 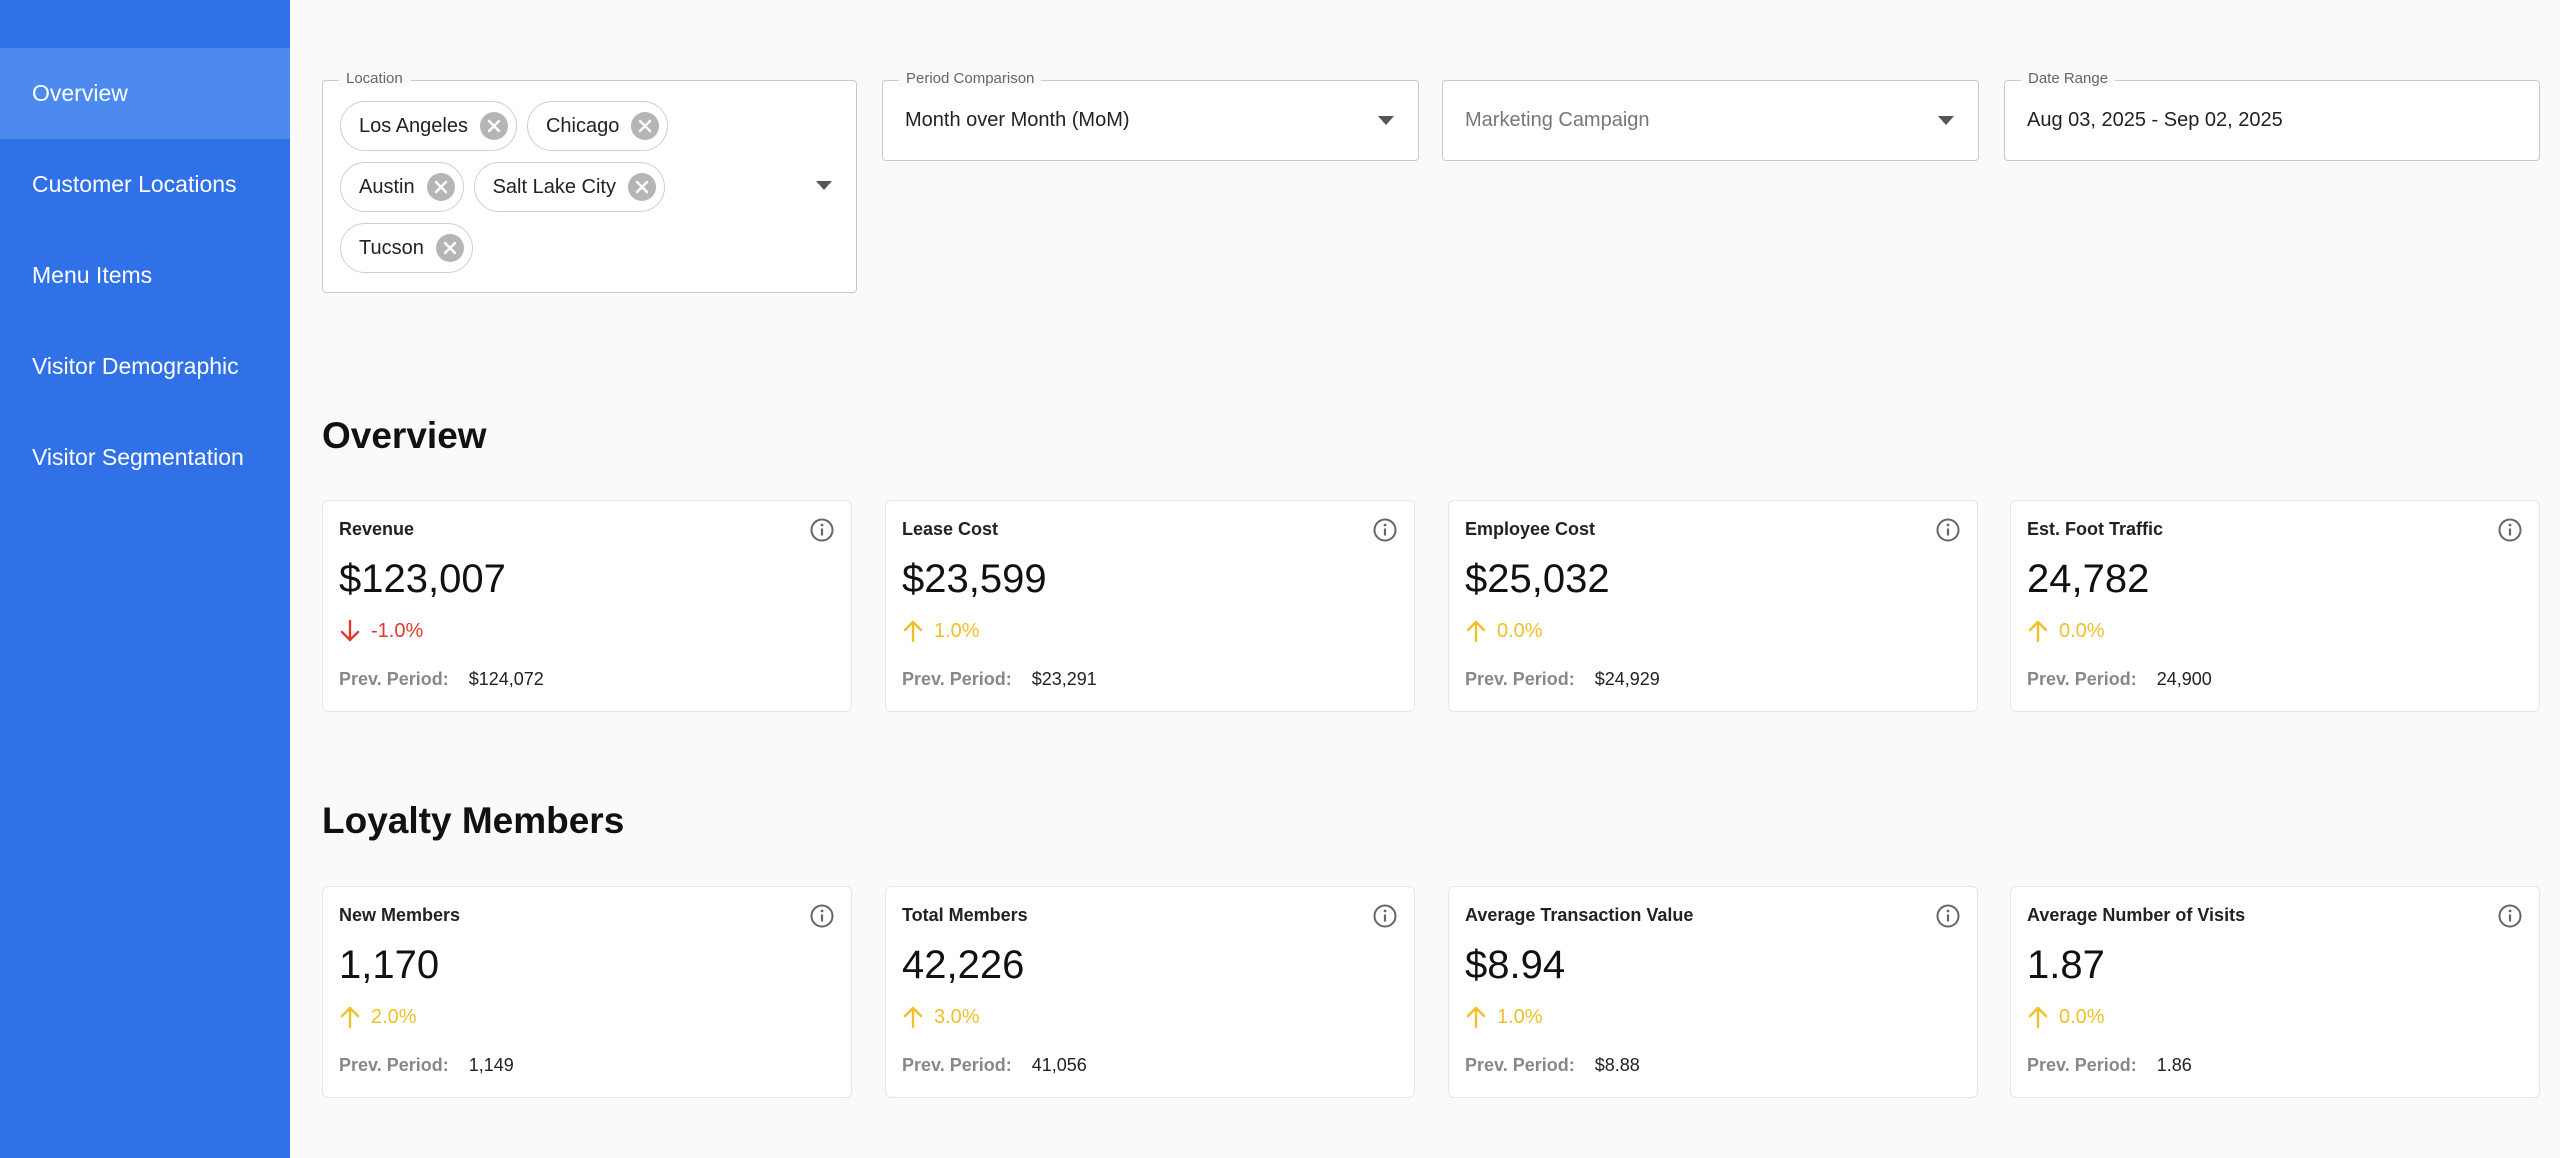 What do you see at coordinates (2174, 1065) in the screenshot?
I see `prev-value: 1.86` at bounding box center [2174, 1065].